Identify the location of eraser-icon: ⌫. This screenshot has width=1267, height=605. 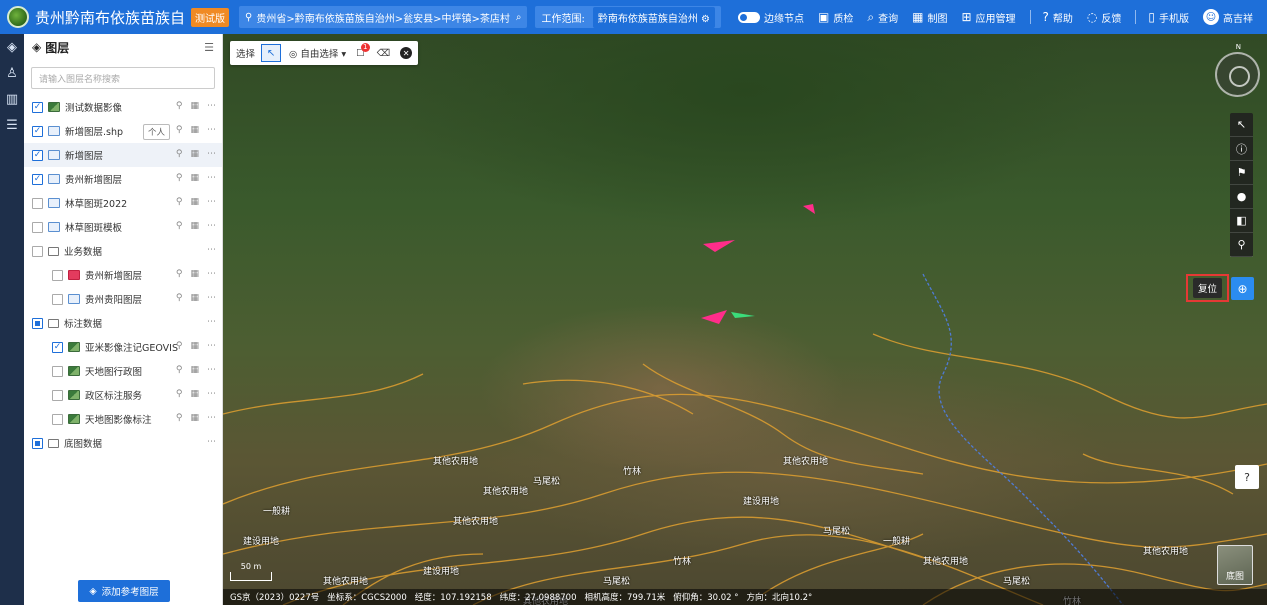
(383, 53).